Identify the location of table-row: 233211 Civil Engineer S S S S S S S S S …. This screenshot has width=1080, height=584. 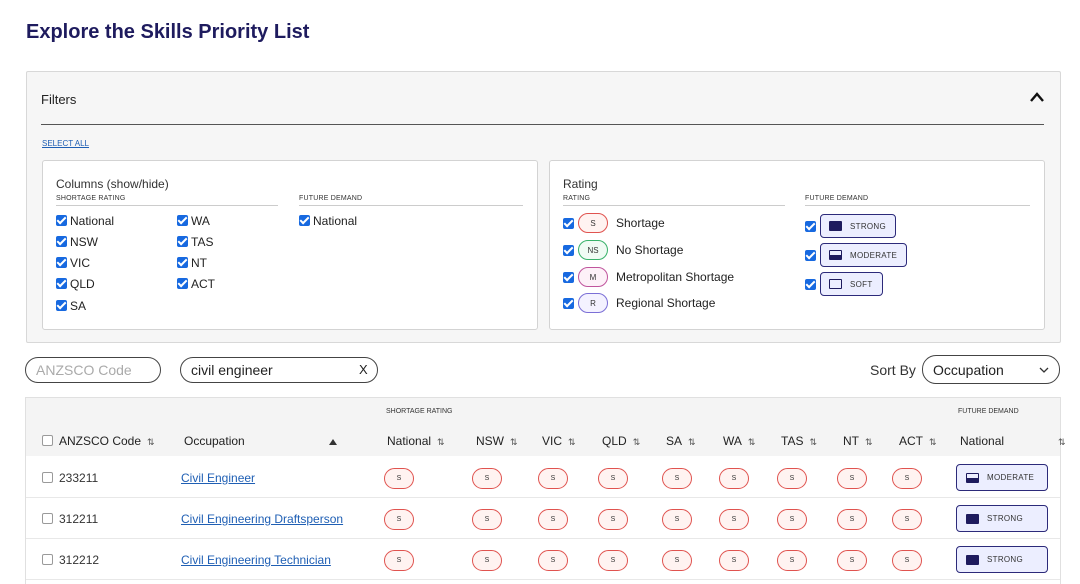
(543, 477).